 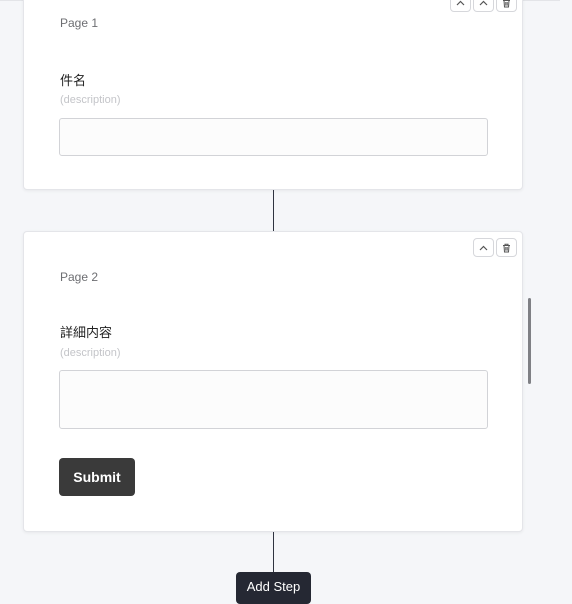 What do you see at coordinates (495, 247) in the screenshot?
I see `step-2-controls` at bounding box center [495, 247].